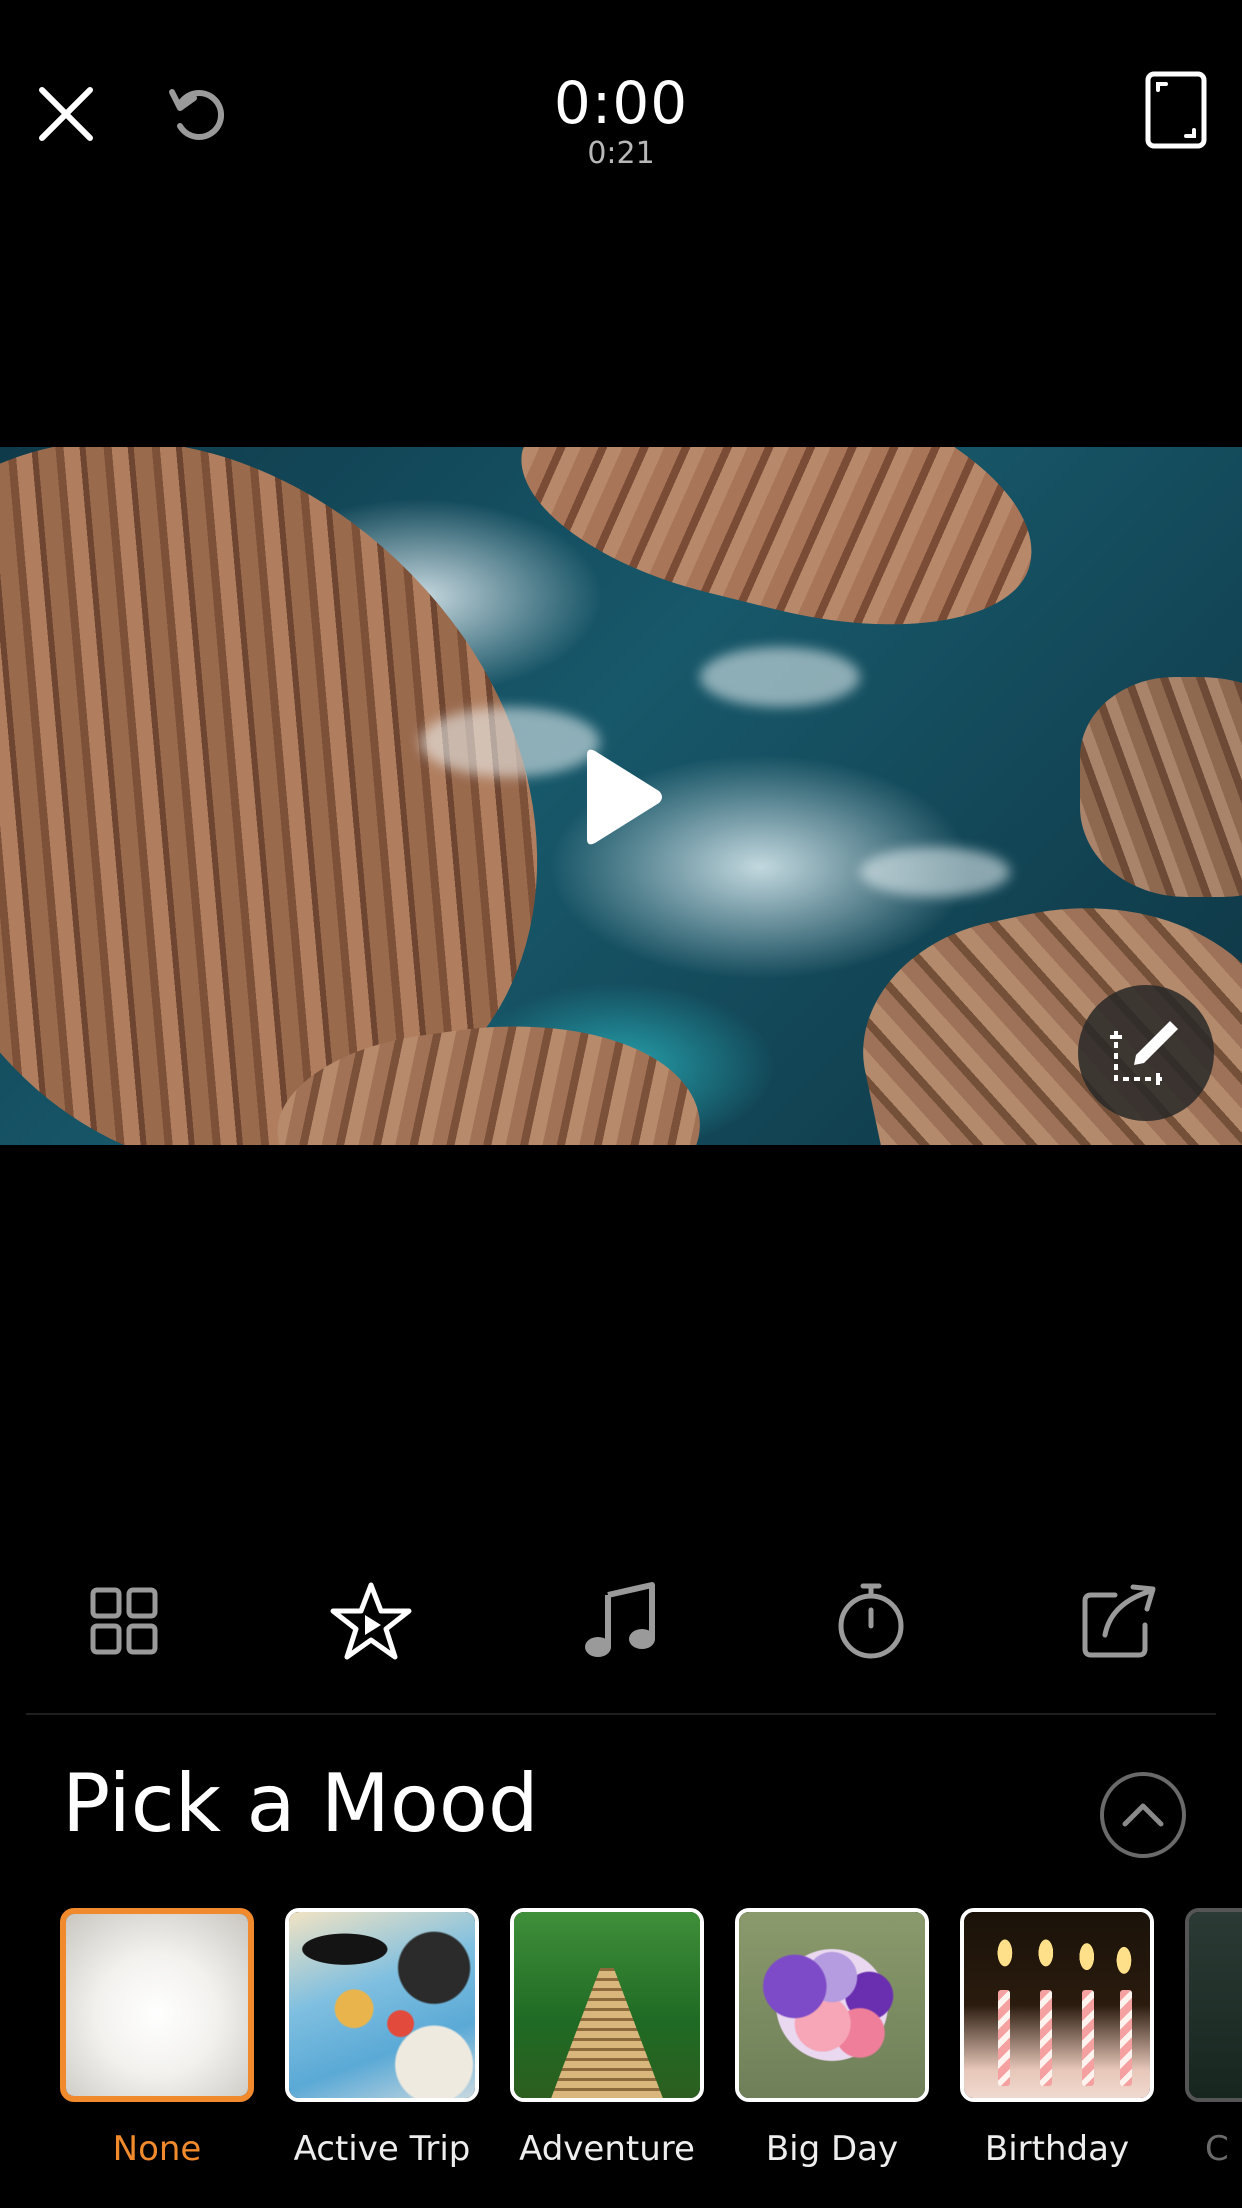 Image resolution: width=1242 pixels, height=2208 pixels. I want to click on tab-mood, so click(371, 1621).